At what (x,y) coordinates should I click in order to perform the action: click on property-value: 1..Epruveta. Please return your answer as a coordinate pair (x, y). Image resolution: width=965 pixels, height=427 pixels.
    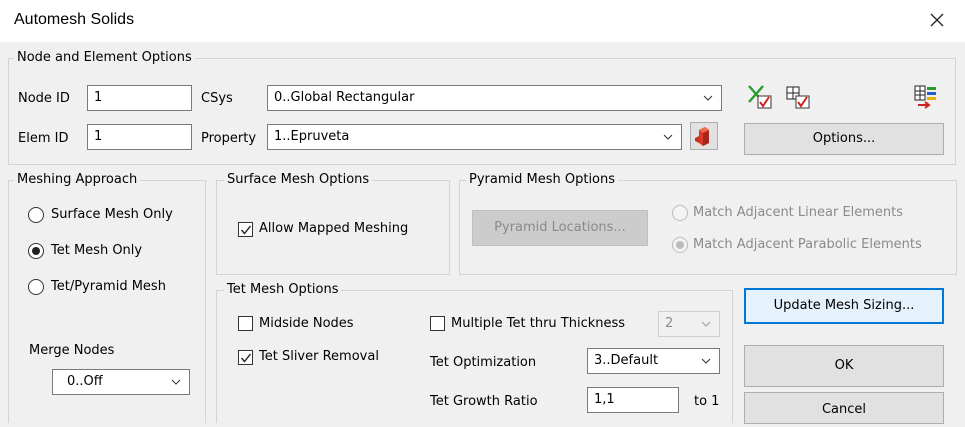
    Looking at the image, I should click on (312, 136).